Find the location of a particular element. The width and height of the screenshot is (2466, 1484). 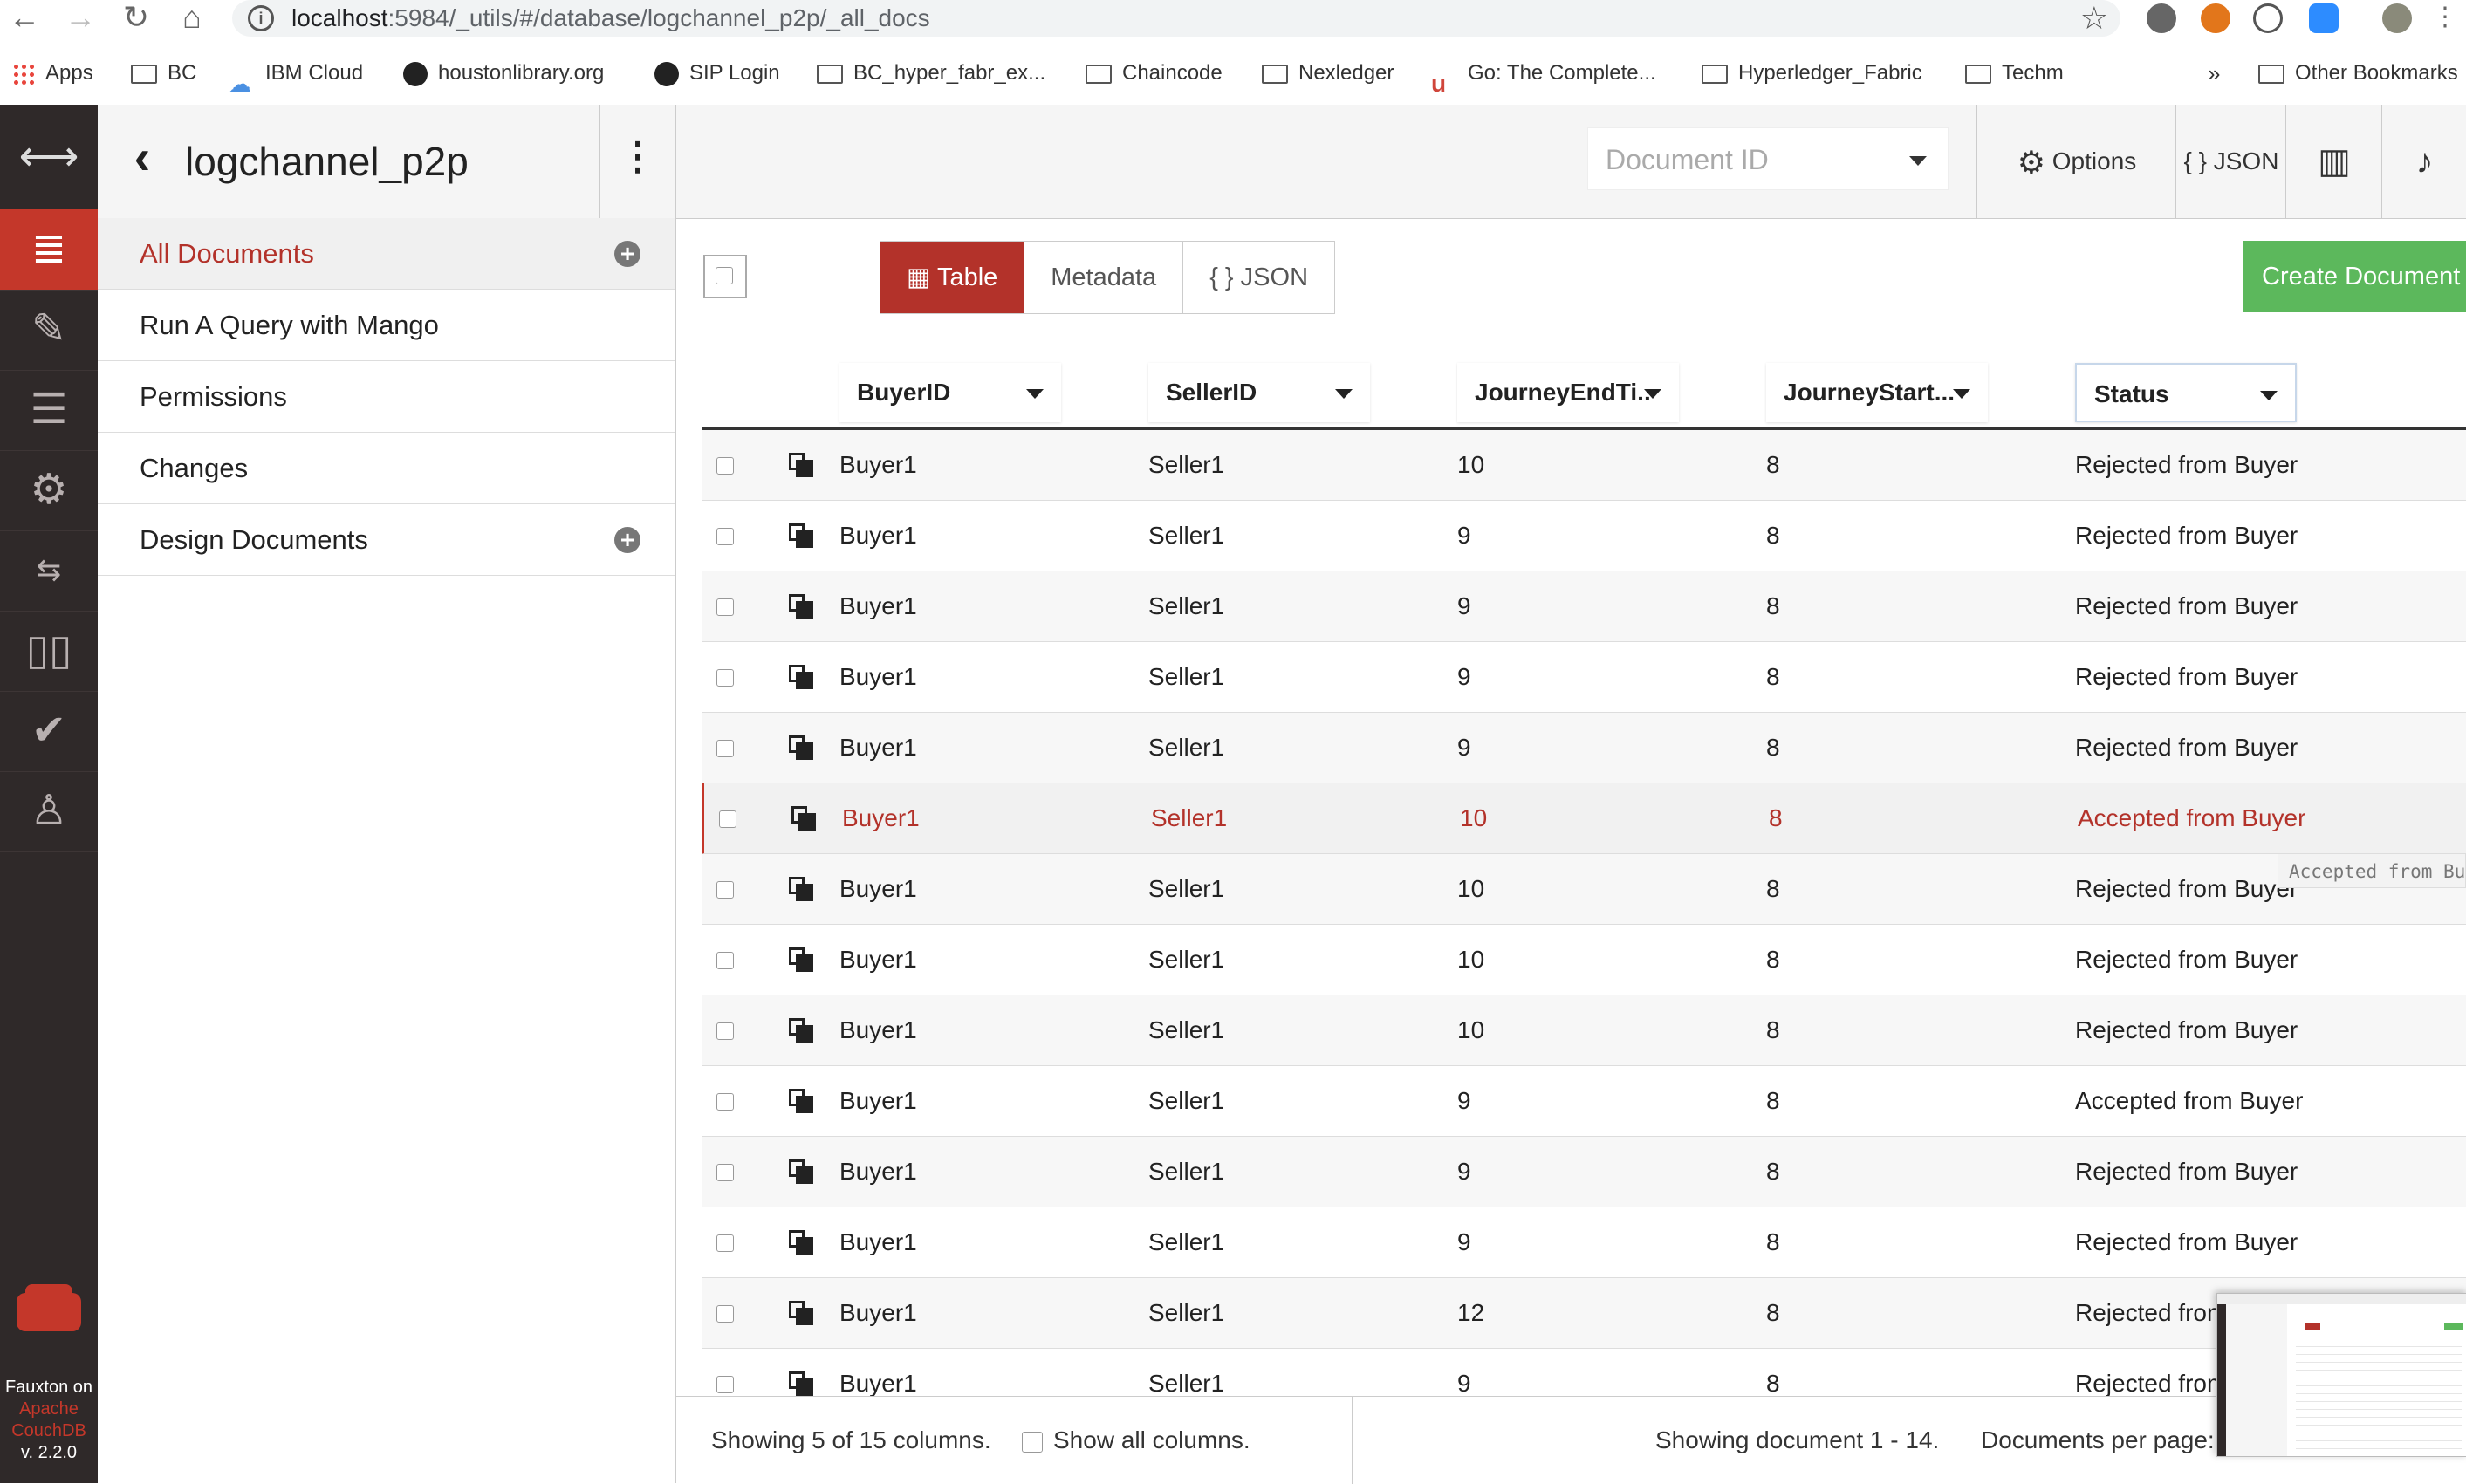

reload-icon: ↻ is located at coordinates (136, 17).